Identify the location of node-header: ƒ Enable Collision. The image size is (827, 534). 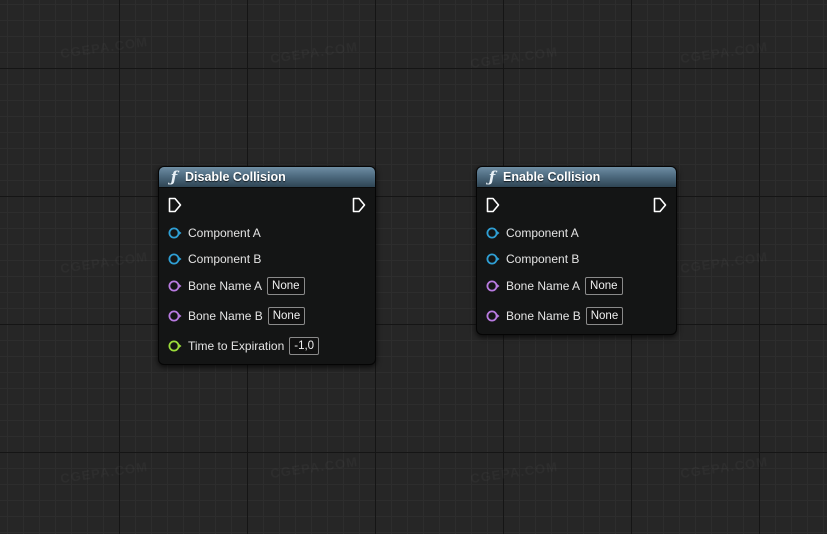
(576, 177).